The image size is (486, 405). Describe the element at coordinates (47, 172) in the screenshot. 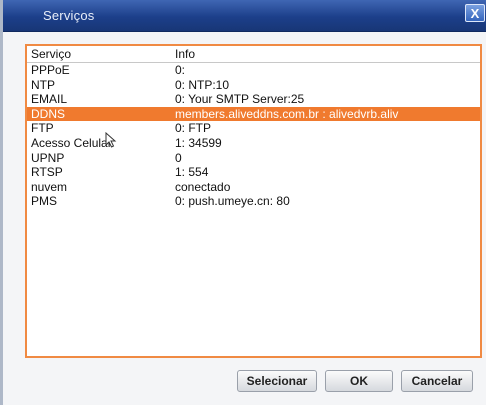

I see `service-name: RTSP` at that location.